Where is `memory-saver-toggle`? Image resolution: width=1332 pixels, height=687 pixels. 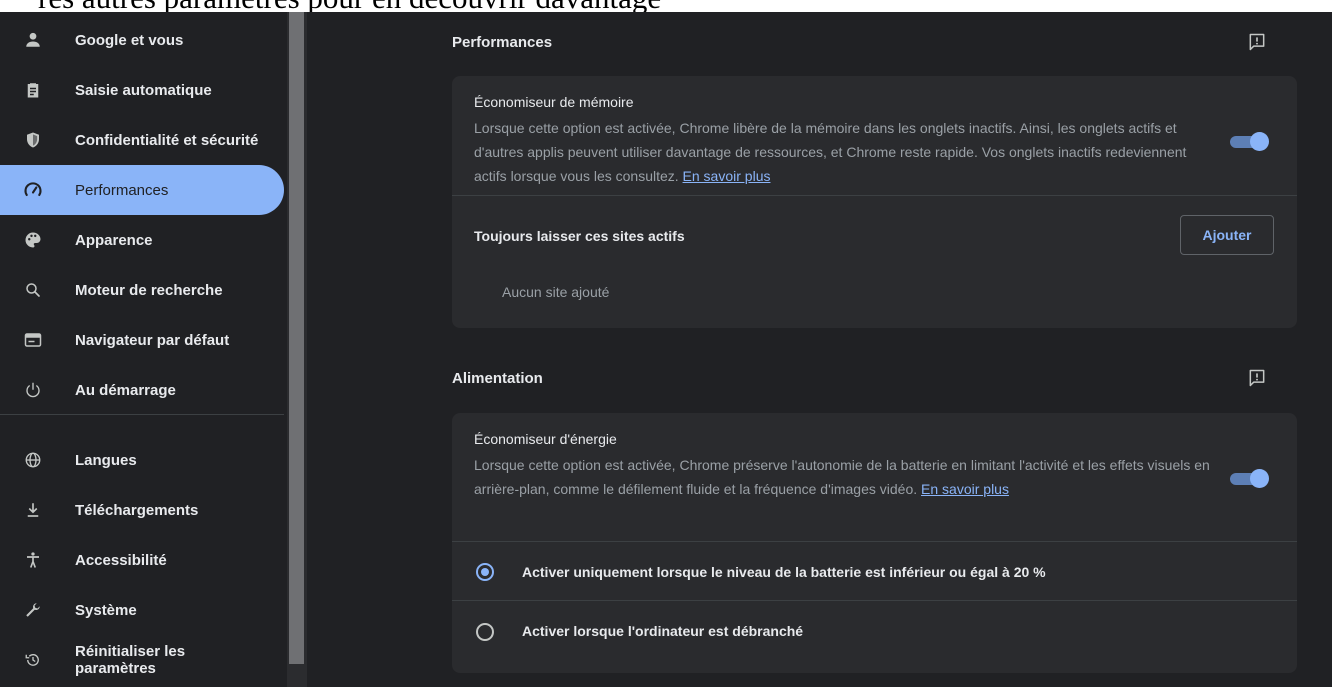
memory-saver-toggle is located at coordinates (1249, 141).